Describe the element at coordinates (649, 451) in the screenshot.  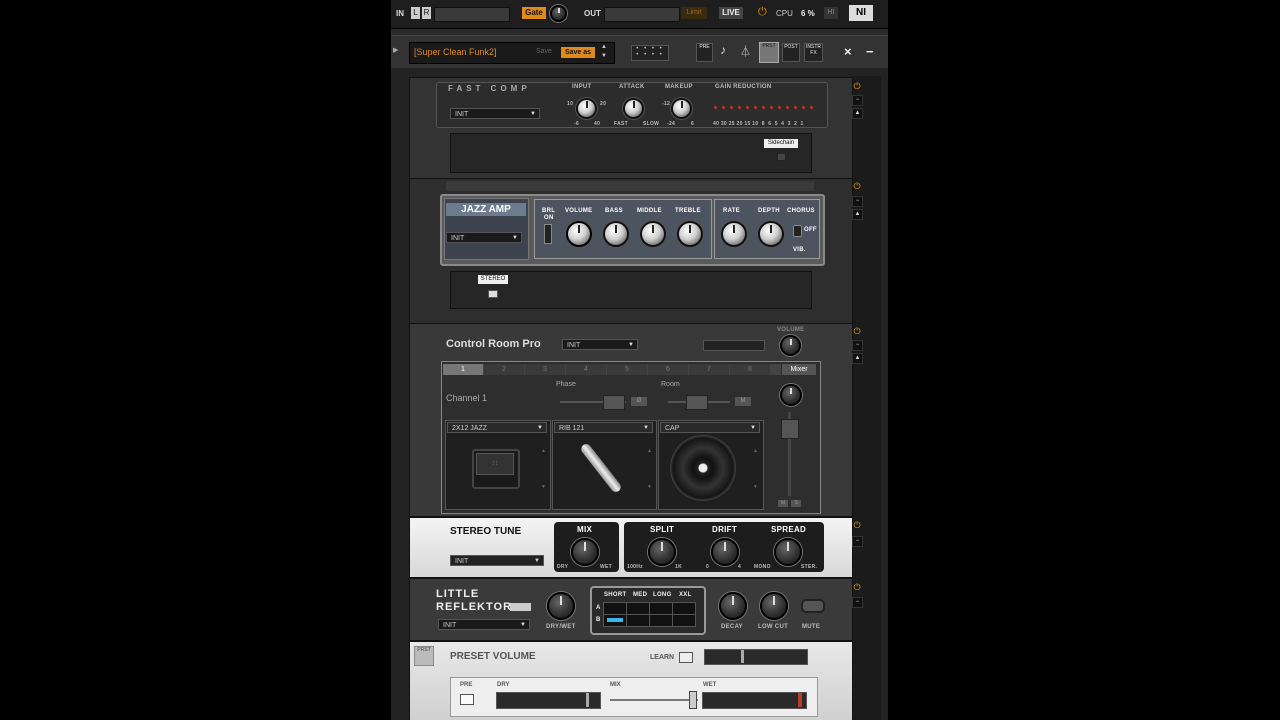
I see `microphone-scroll-up-icon: ▲` at that location.